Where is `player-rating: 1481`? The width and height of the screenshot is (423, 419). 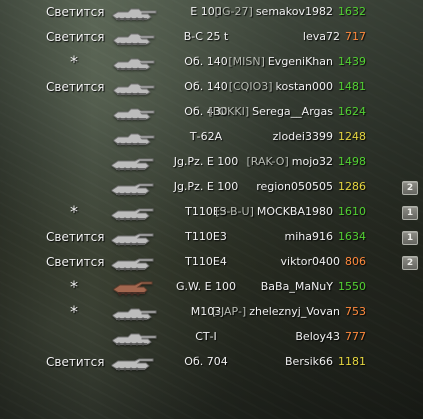
player-rating: 1481 is located at coordinates (352, 86).